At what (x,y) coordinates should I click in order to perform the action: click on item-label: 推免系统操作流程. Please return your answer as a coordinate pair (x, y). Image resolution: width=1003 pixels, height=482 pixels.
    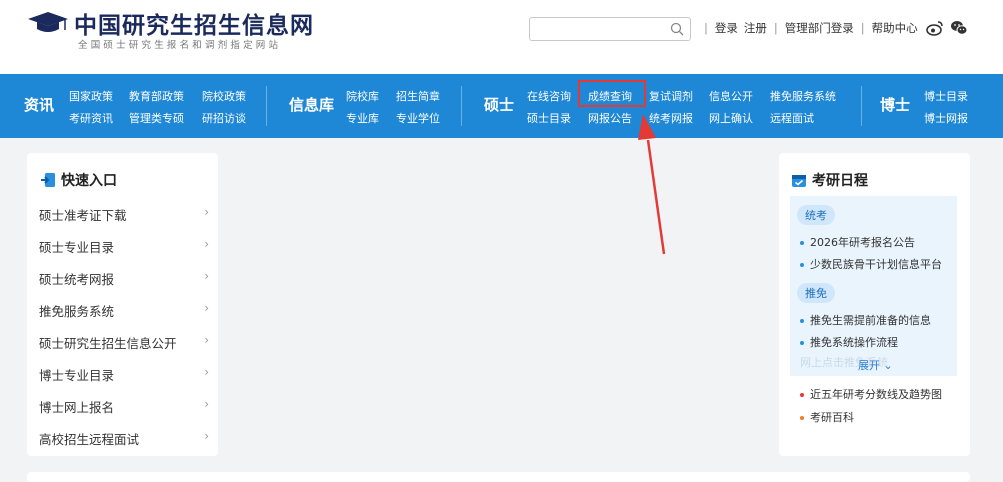
    Looking at the image, I should click on (854, 342).